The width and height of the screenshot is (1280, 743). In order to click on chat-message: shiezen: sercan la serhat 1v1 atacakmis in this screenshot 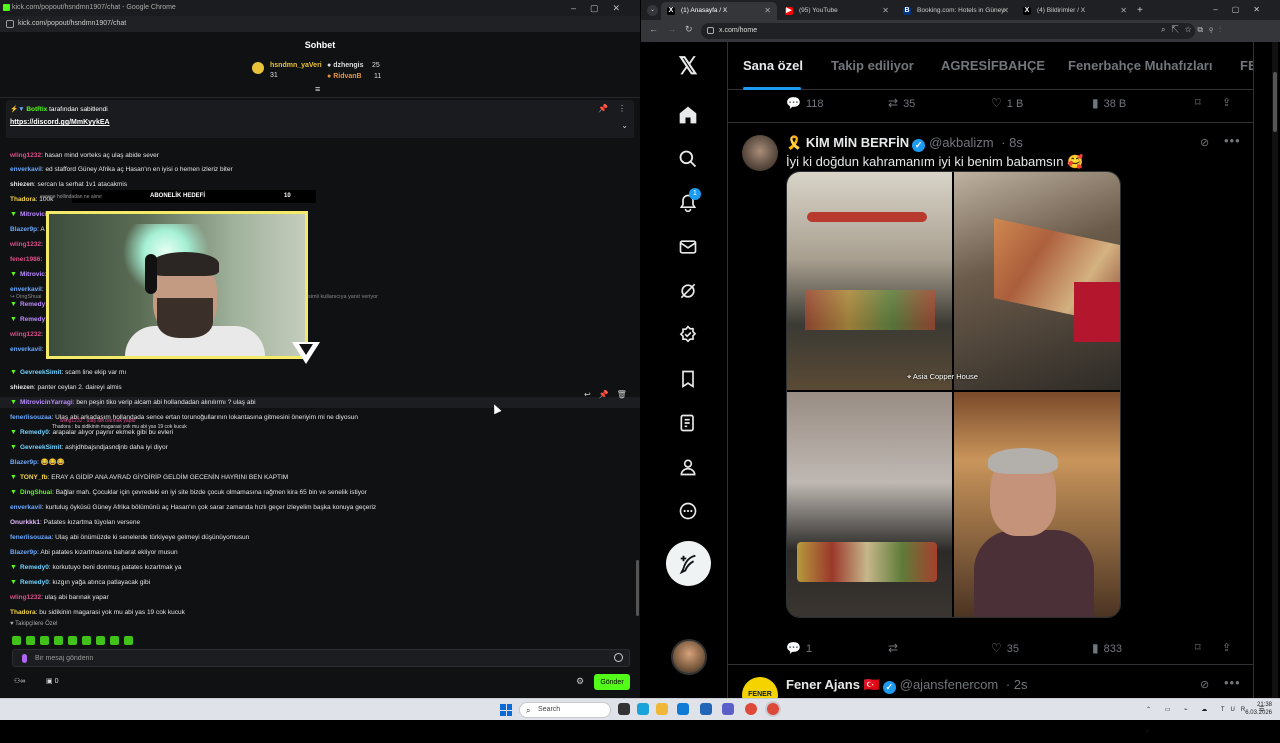, I will do `click(68, 184)`.